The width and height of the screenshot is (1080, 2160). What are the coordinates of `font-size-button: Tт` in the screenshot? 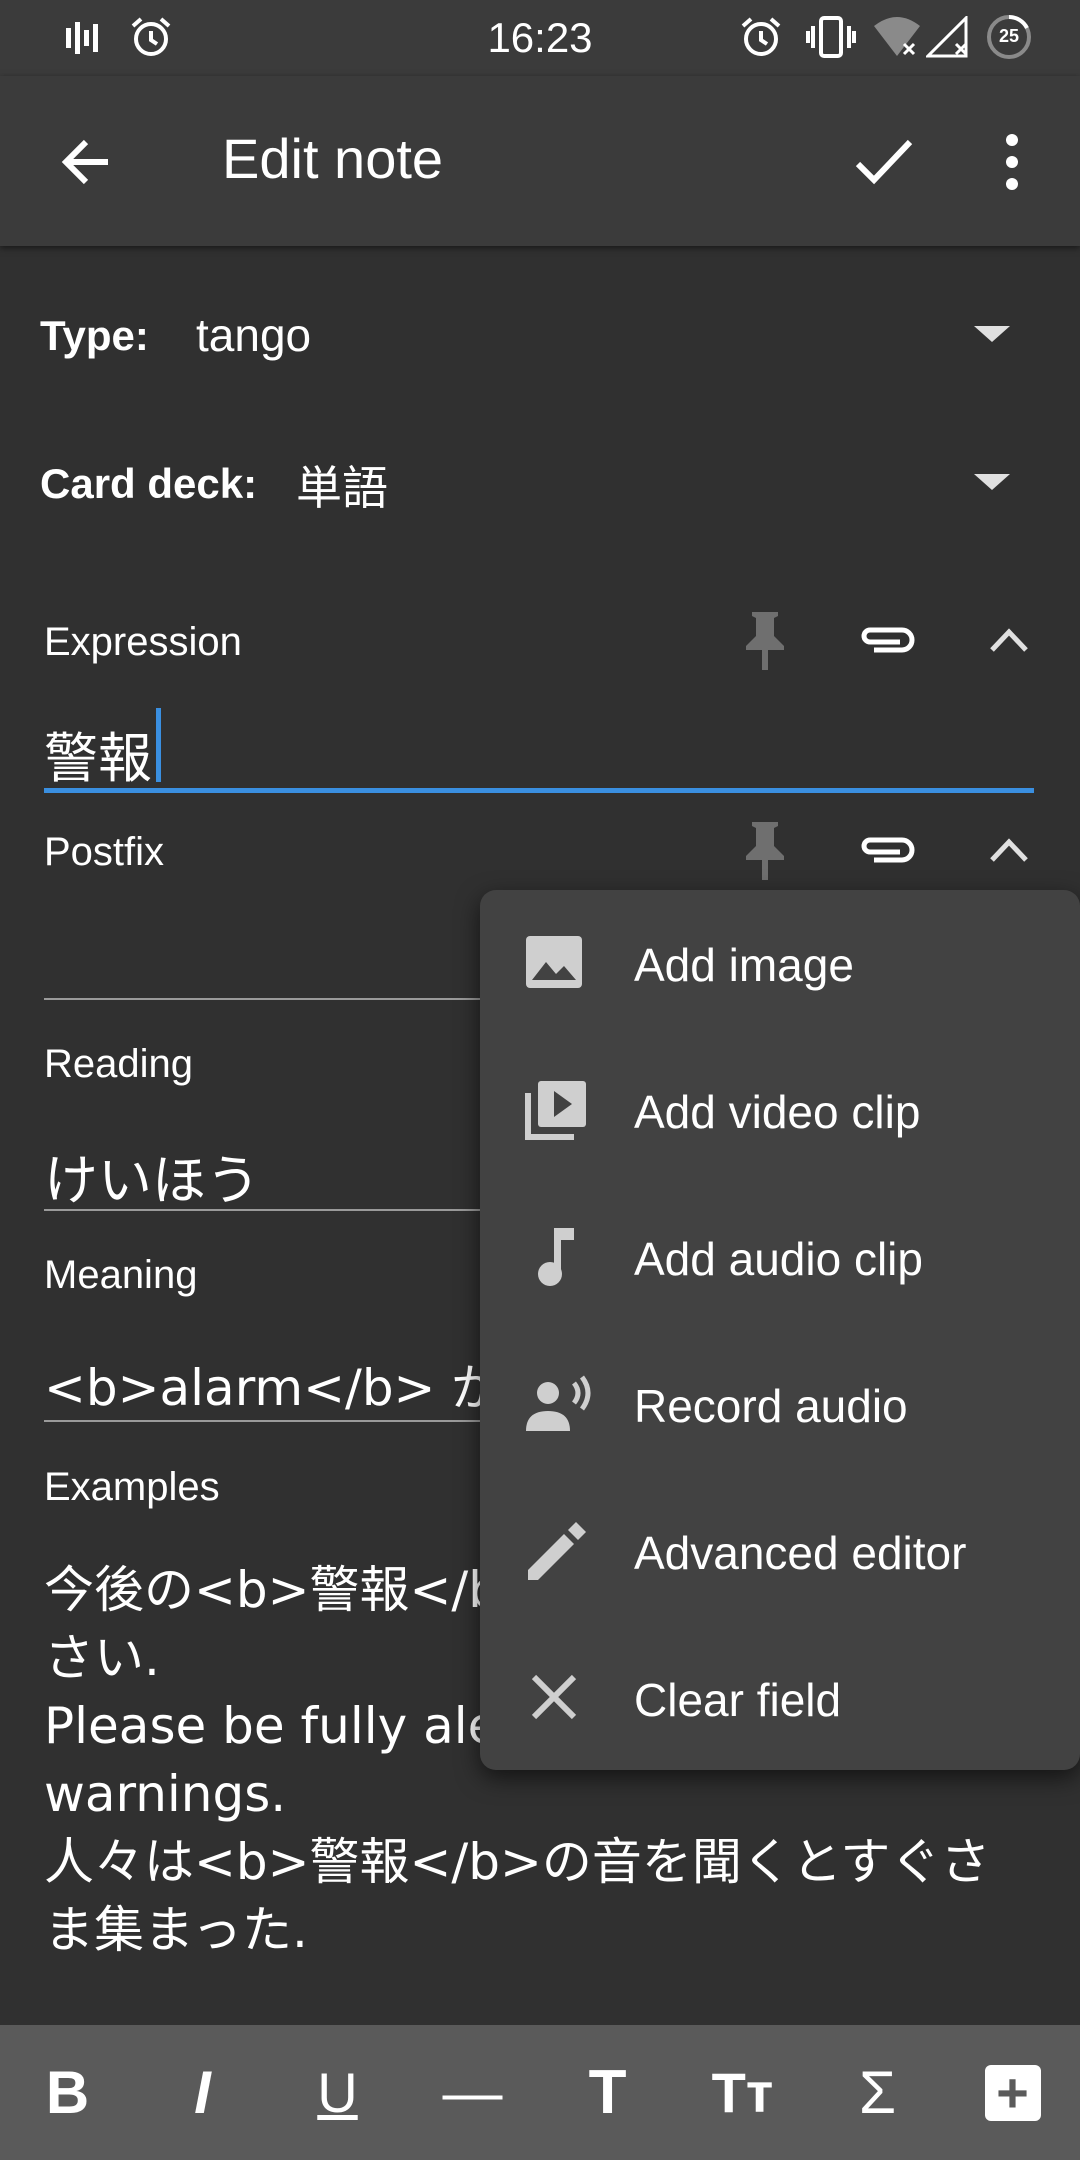 It's located at (742, 2092).